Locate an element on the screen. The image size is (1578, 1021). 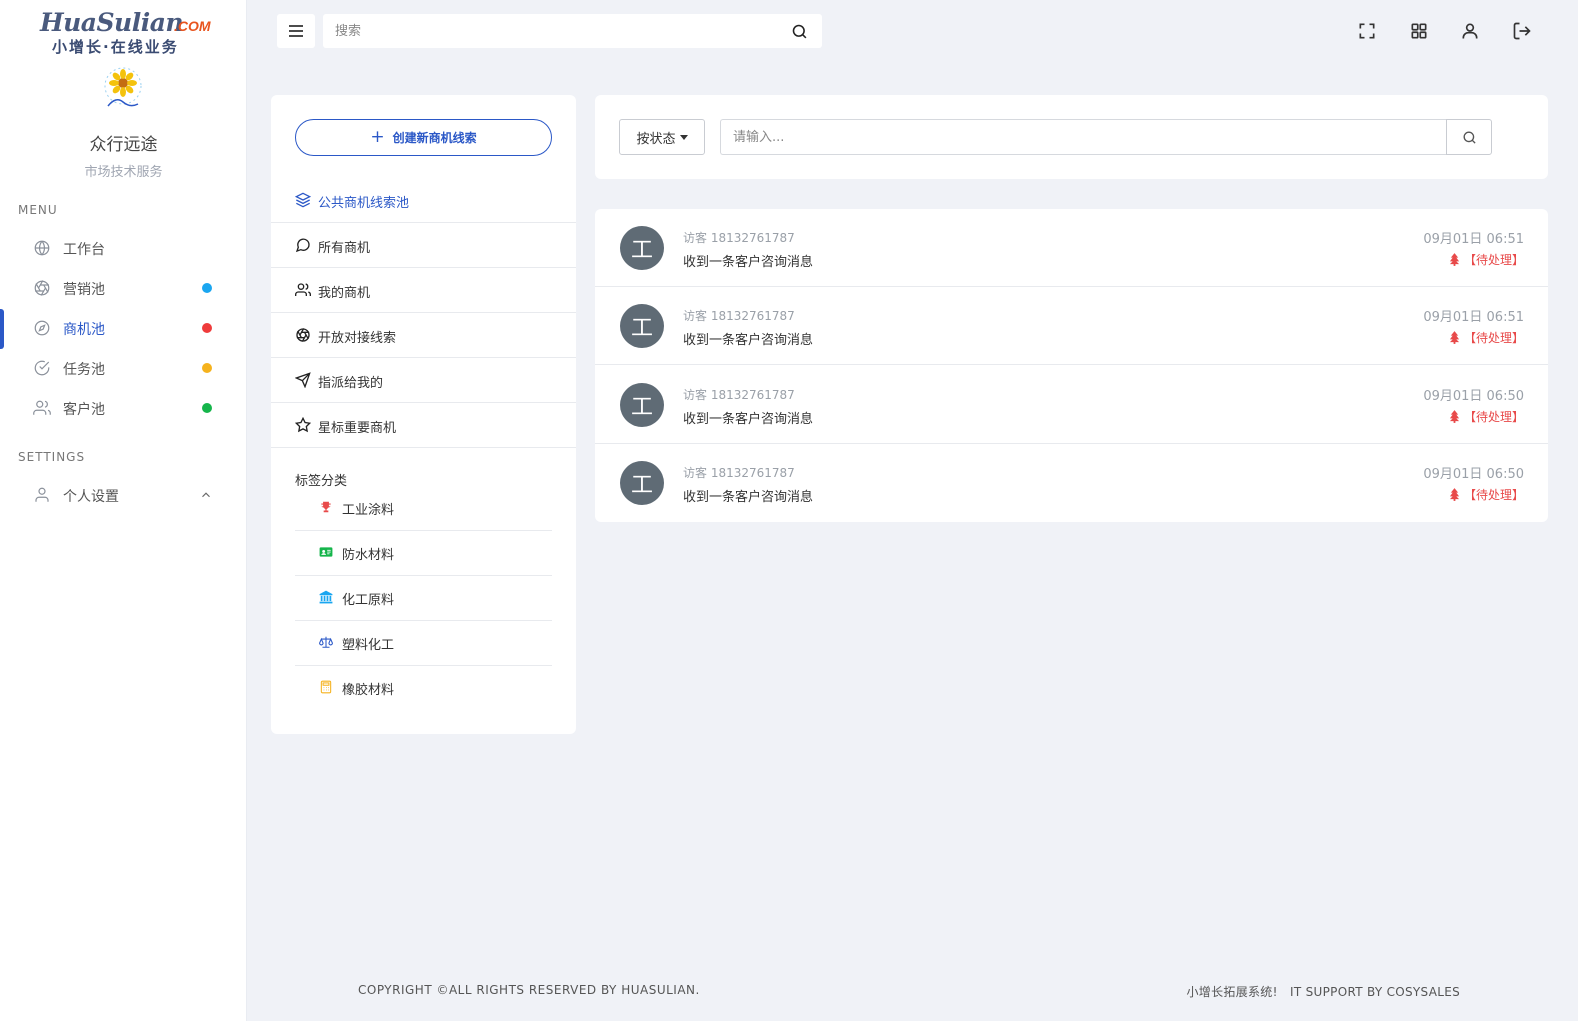
nav-label: 星标重要商机 is located at coordinates (357, 428).